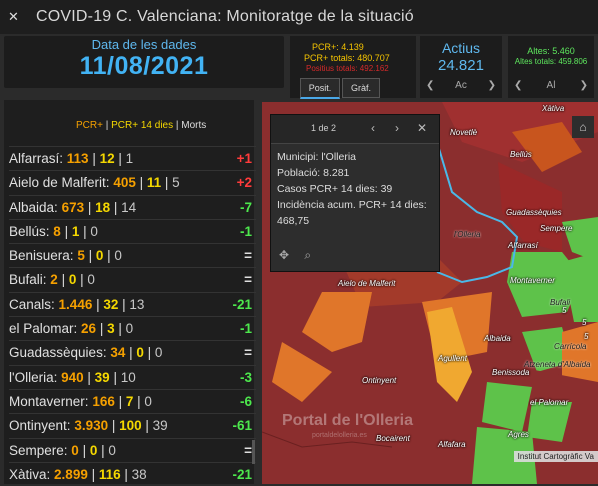  What do you see at coordinates (361, 88) in the screenshot?
I see `tab-graf: Gràf.` at bounding box center [361, 88].